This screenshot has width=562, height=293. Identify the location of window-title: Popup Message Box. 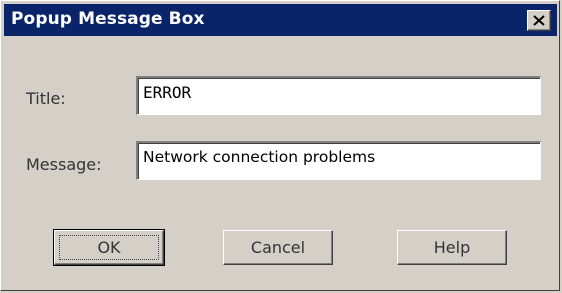
(108, 19).